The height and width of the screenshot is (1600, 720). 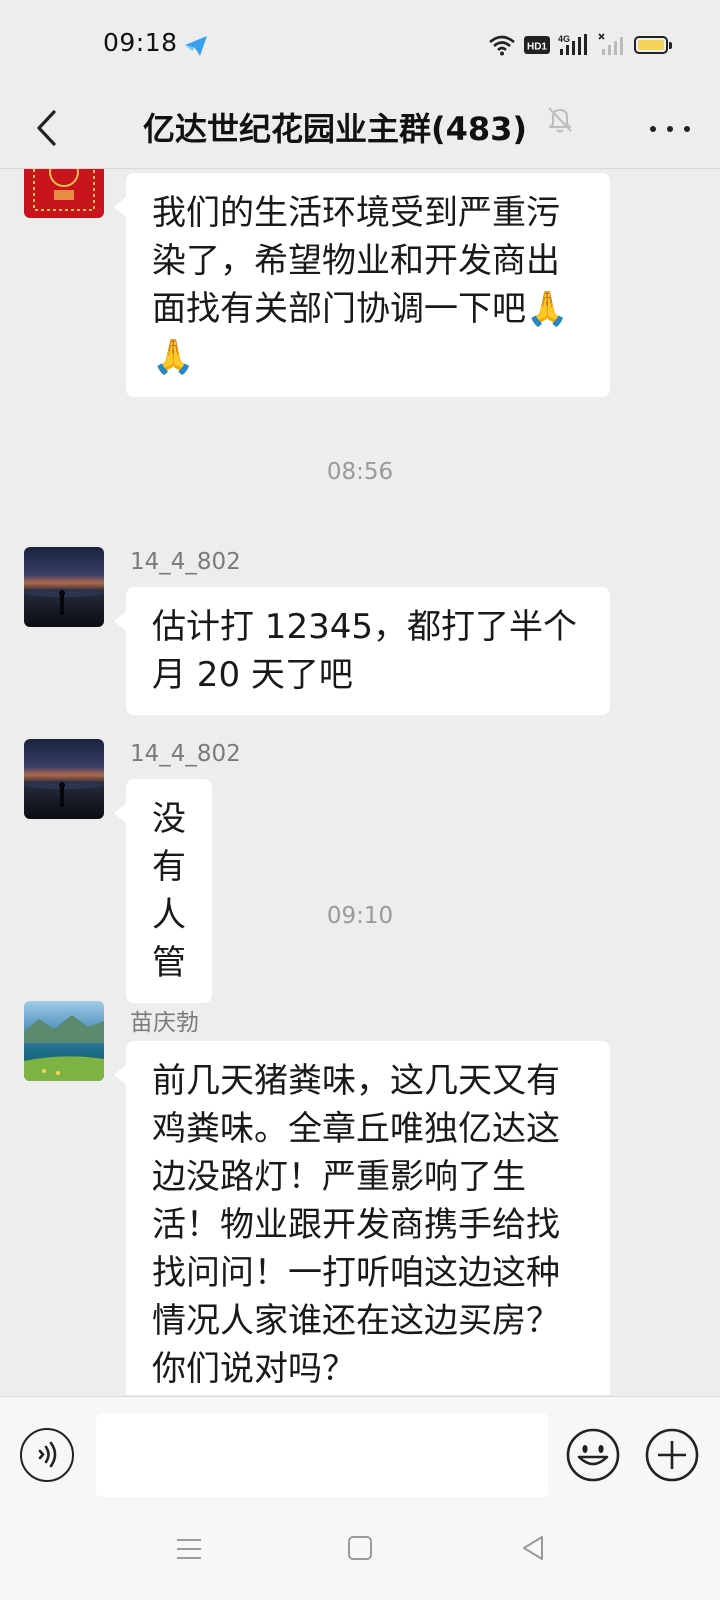 What do you see at coordinates (560, 120) in the screenshot?
I see `bell-muted-icon` at bounding box center [560, 120].